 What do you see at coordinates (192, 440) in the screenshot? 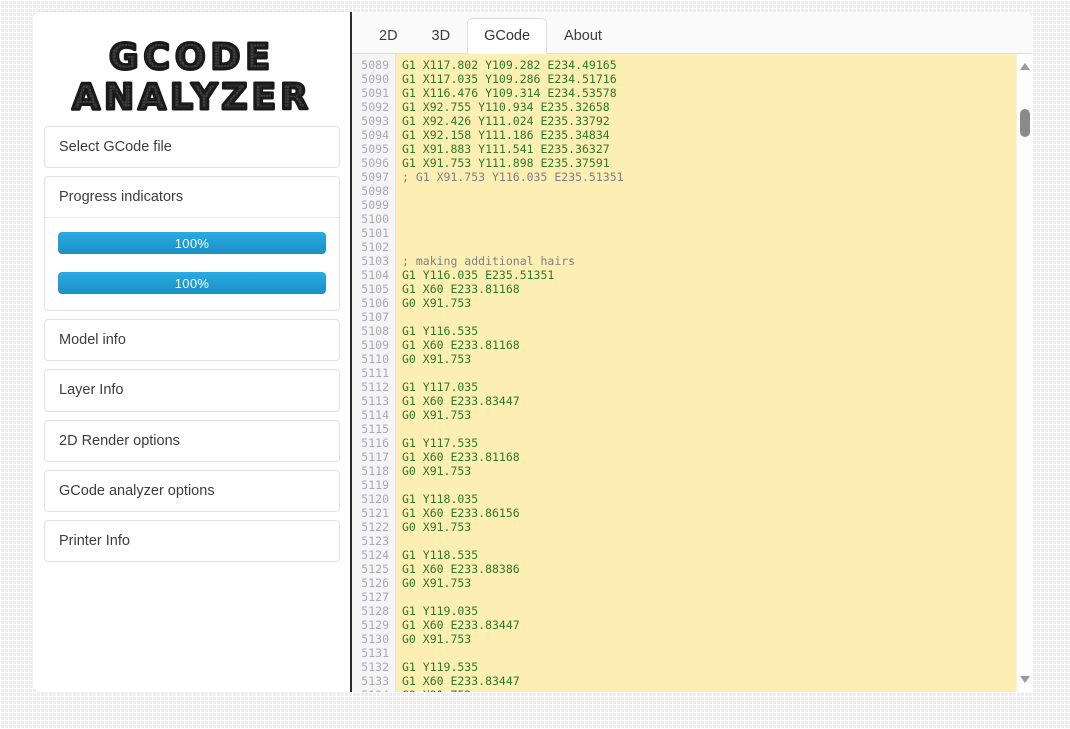
I see `card-2d-render-options: 2D Render options` at bounding box center [192, 440].